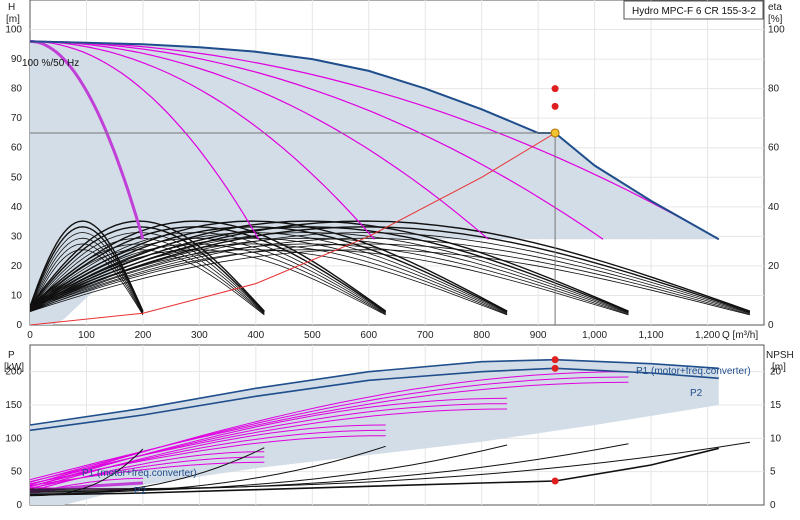 This screenshot has height=520, width=800. What do you see at coordinates (694, 11) in the screenshot?
I see `chart-title: Hydro MPC-F 6 CR 155-3-2` at bounding box center [694, 11].